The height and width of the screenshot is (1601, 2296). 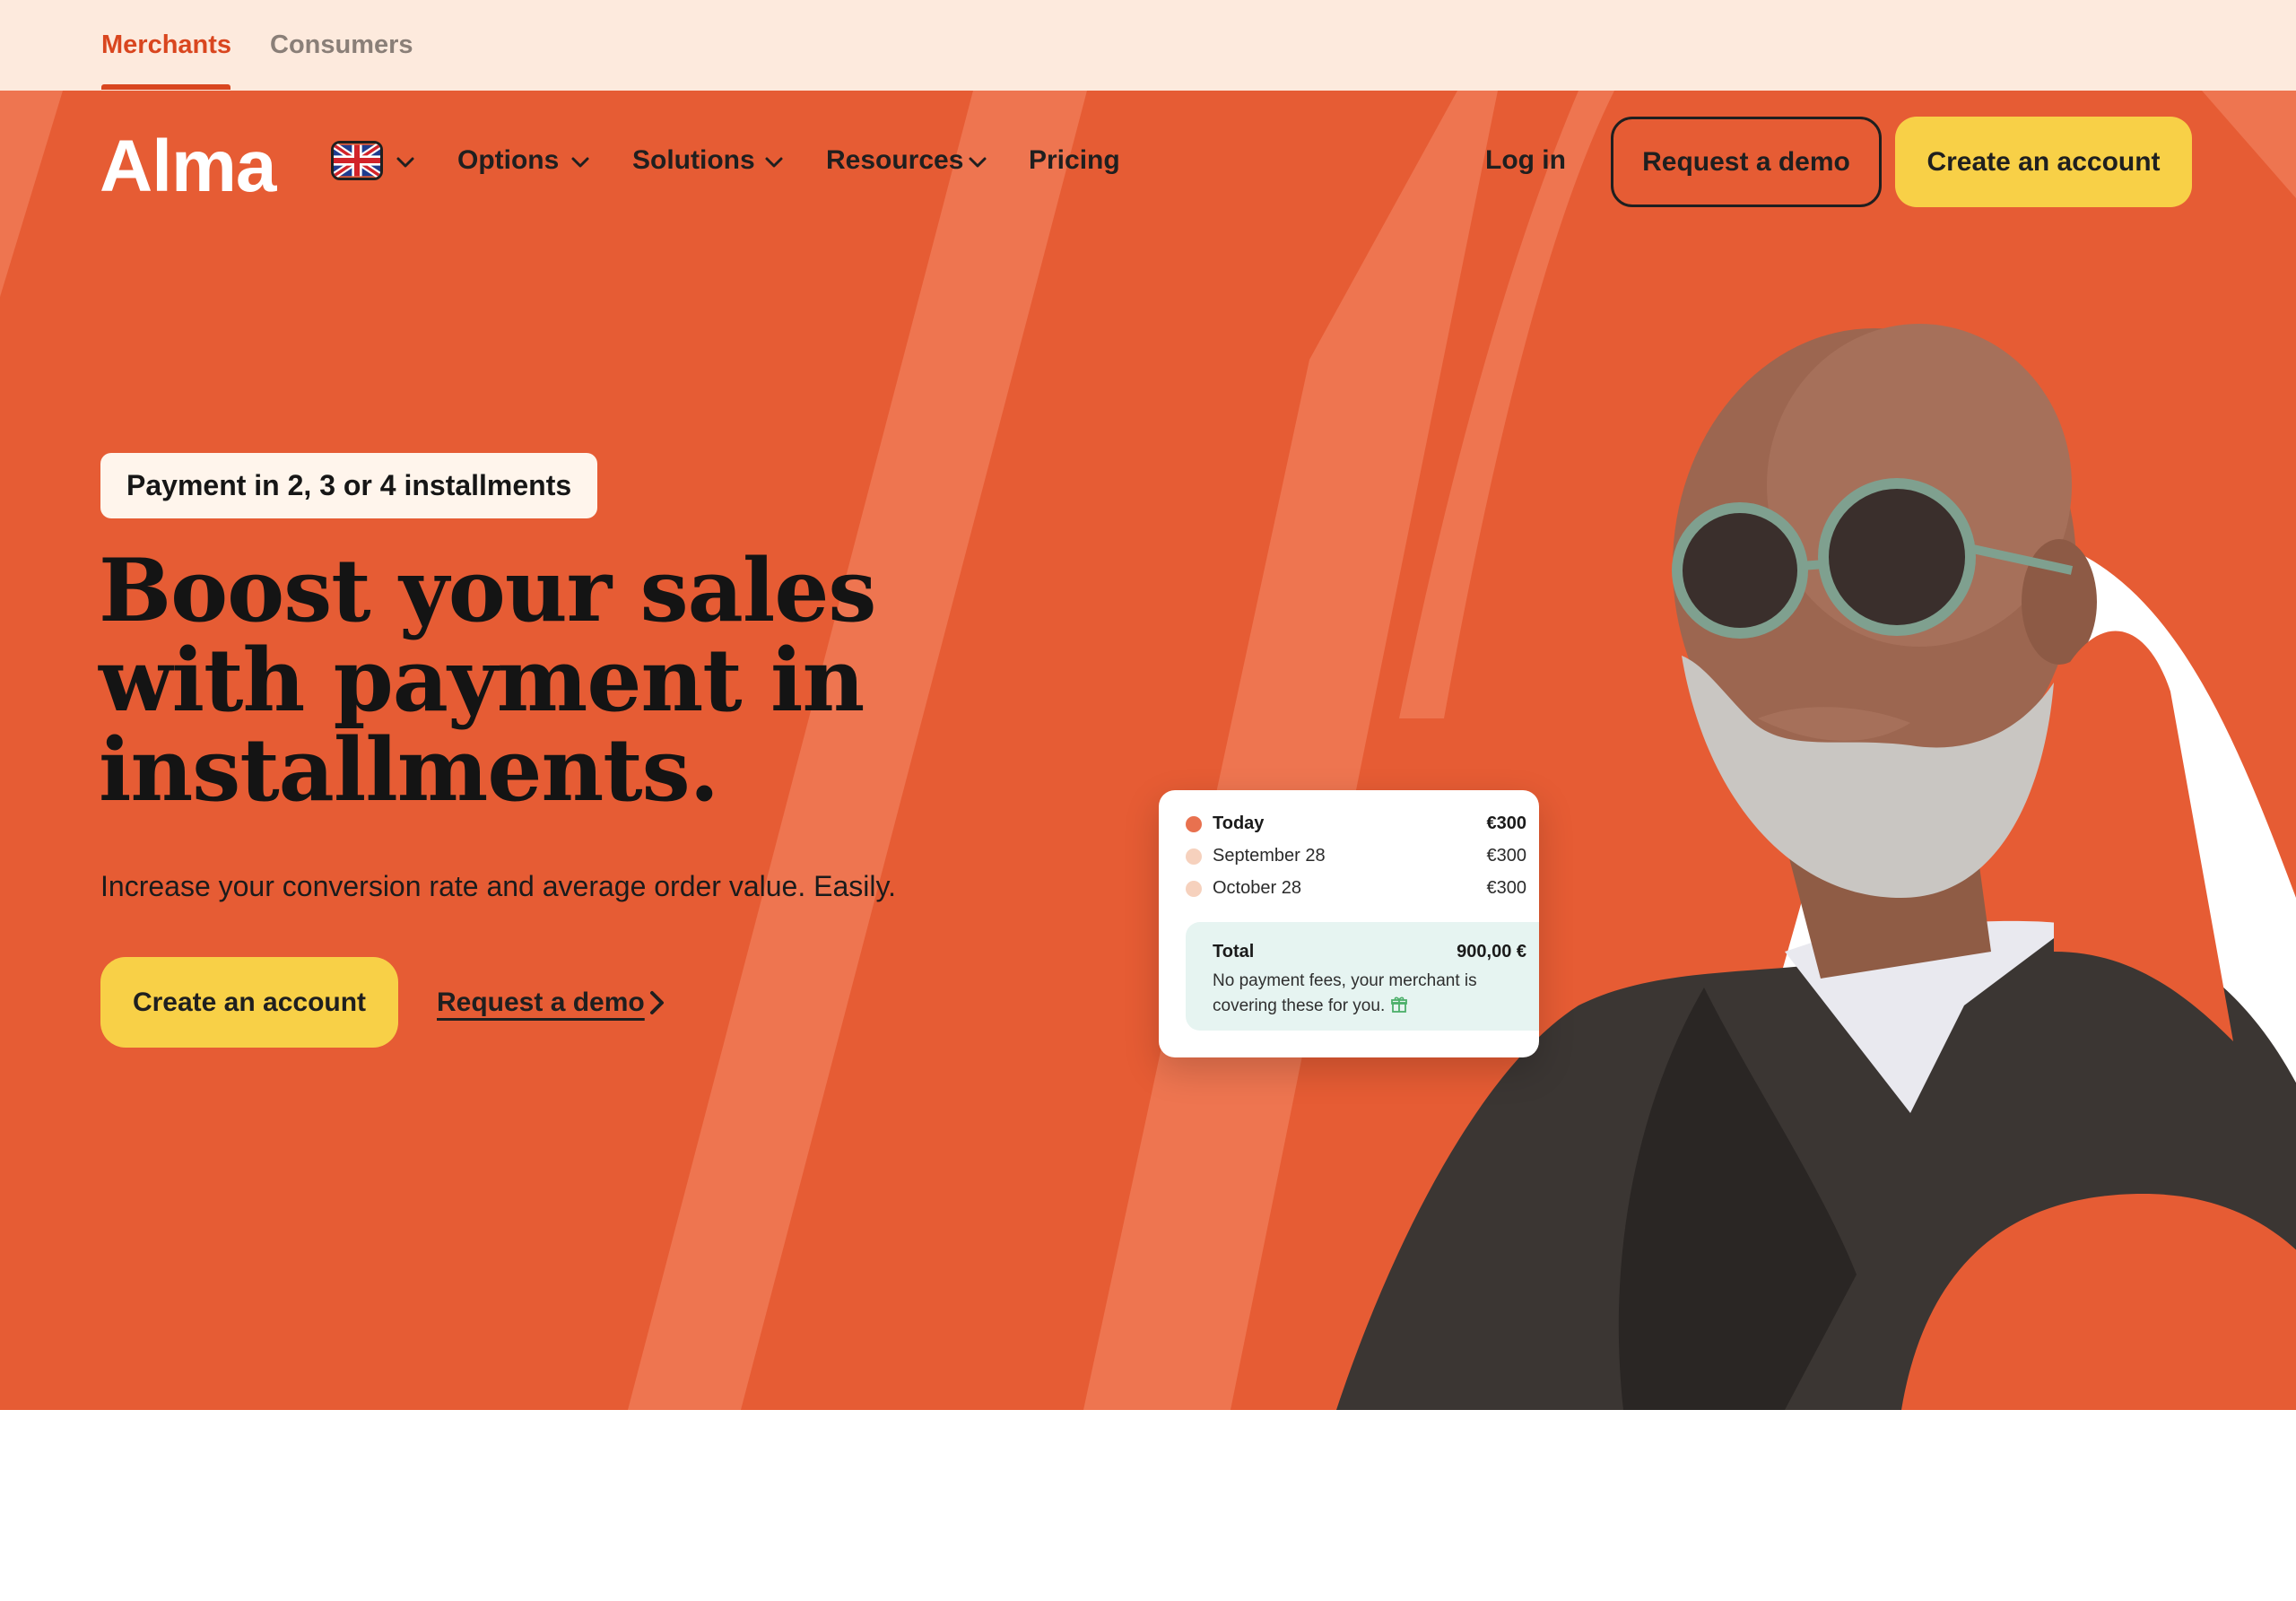 What do you see at coordinates (349, 485) in the screenshot?
I see `installments-badge: Payment in 2, 3 or 4 installments` at bounding box center [349, 485].